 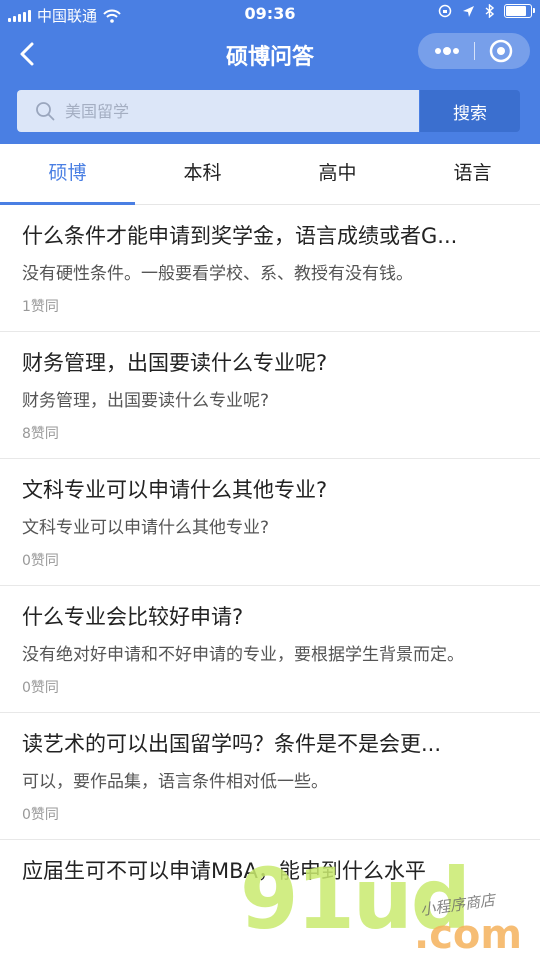 What do you see at coordinates (270, 54) in the screenshot?
I see `navigation-bar: 硕博问答` at bounding box center [270, 54].